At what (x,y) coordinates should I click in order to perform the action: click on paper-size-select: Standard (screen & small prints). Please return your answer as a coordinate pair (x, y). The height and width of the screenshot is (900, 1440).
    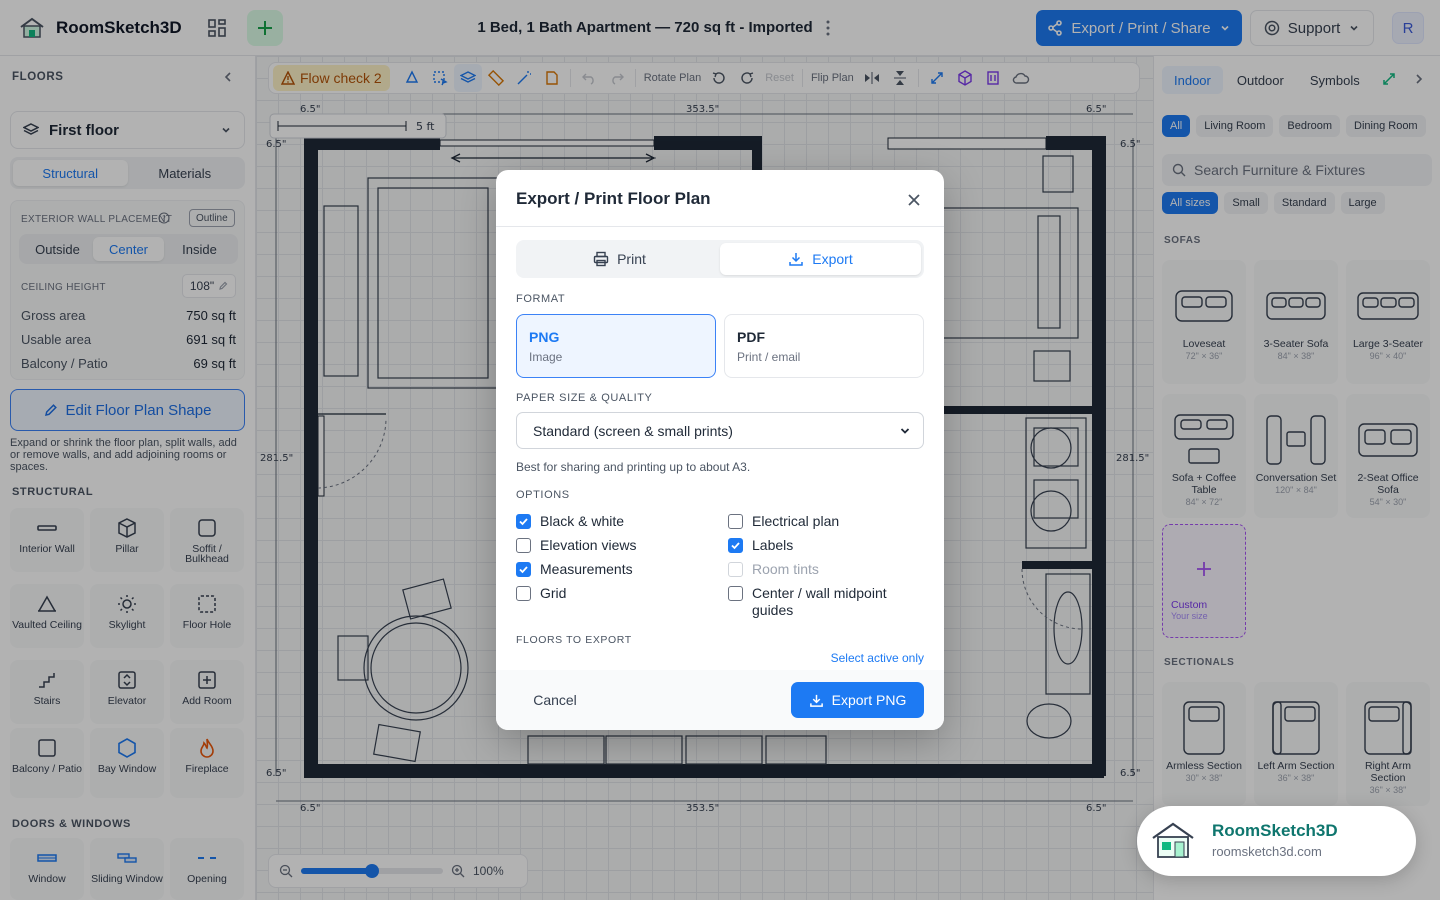
    Looking at the image, I should click on (720, 430).